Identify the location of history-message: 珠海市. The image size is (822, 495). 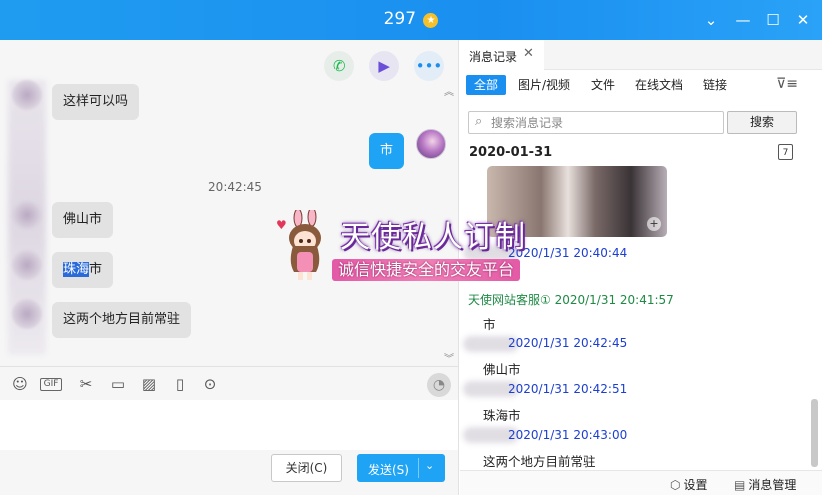
(502, 415).